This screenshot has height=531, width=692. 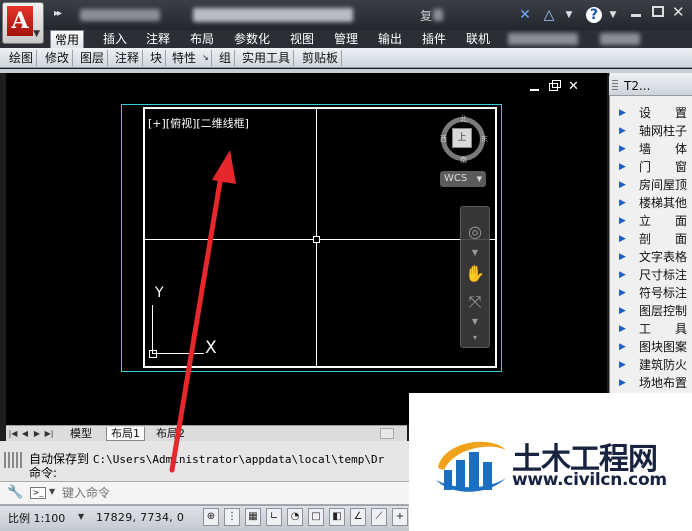 What do you see at coordinates (36, 518) in the screenshot?
I see `annotation-scale: 比例 1:100` at bounding box center [36, 518].